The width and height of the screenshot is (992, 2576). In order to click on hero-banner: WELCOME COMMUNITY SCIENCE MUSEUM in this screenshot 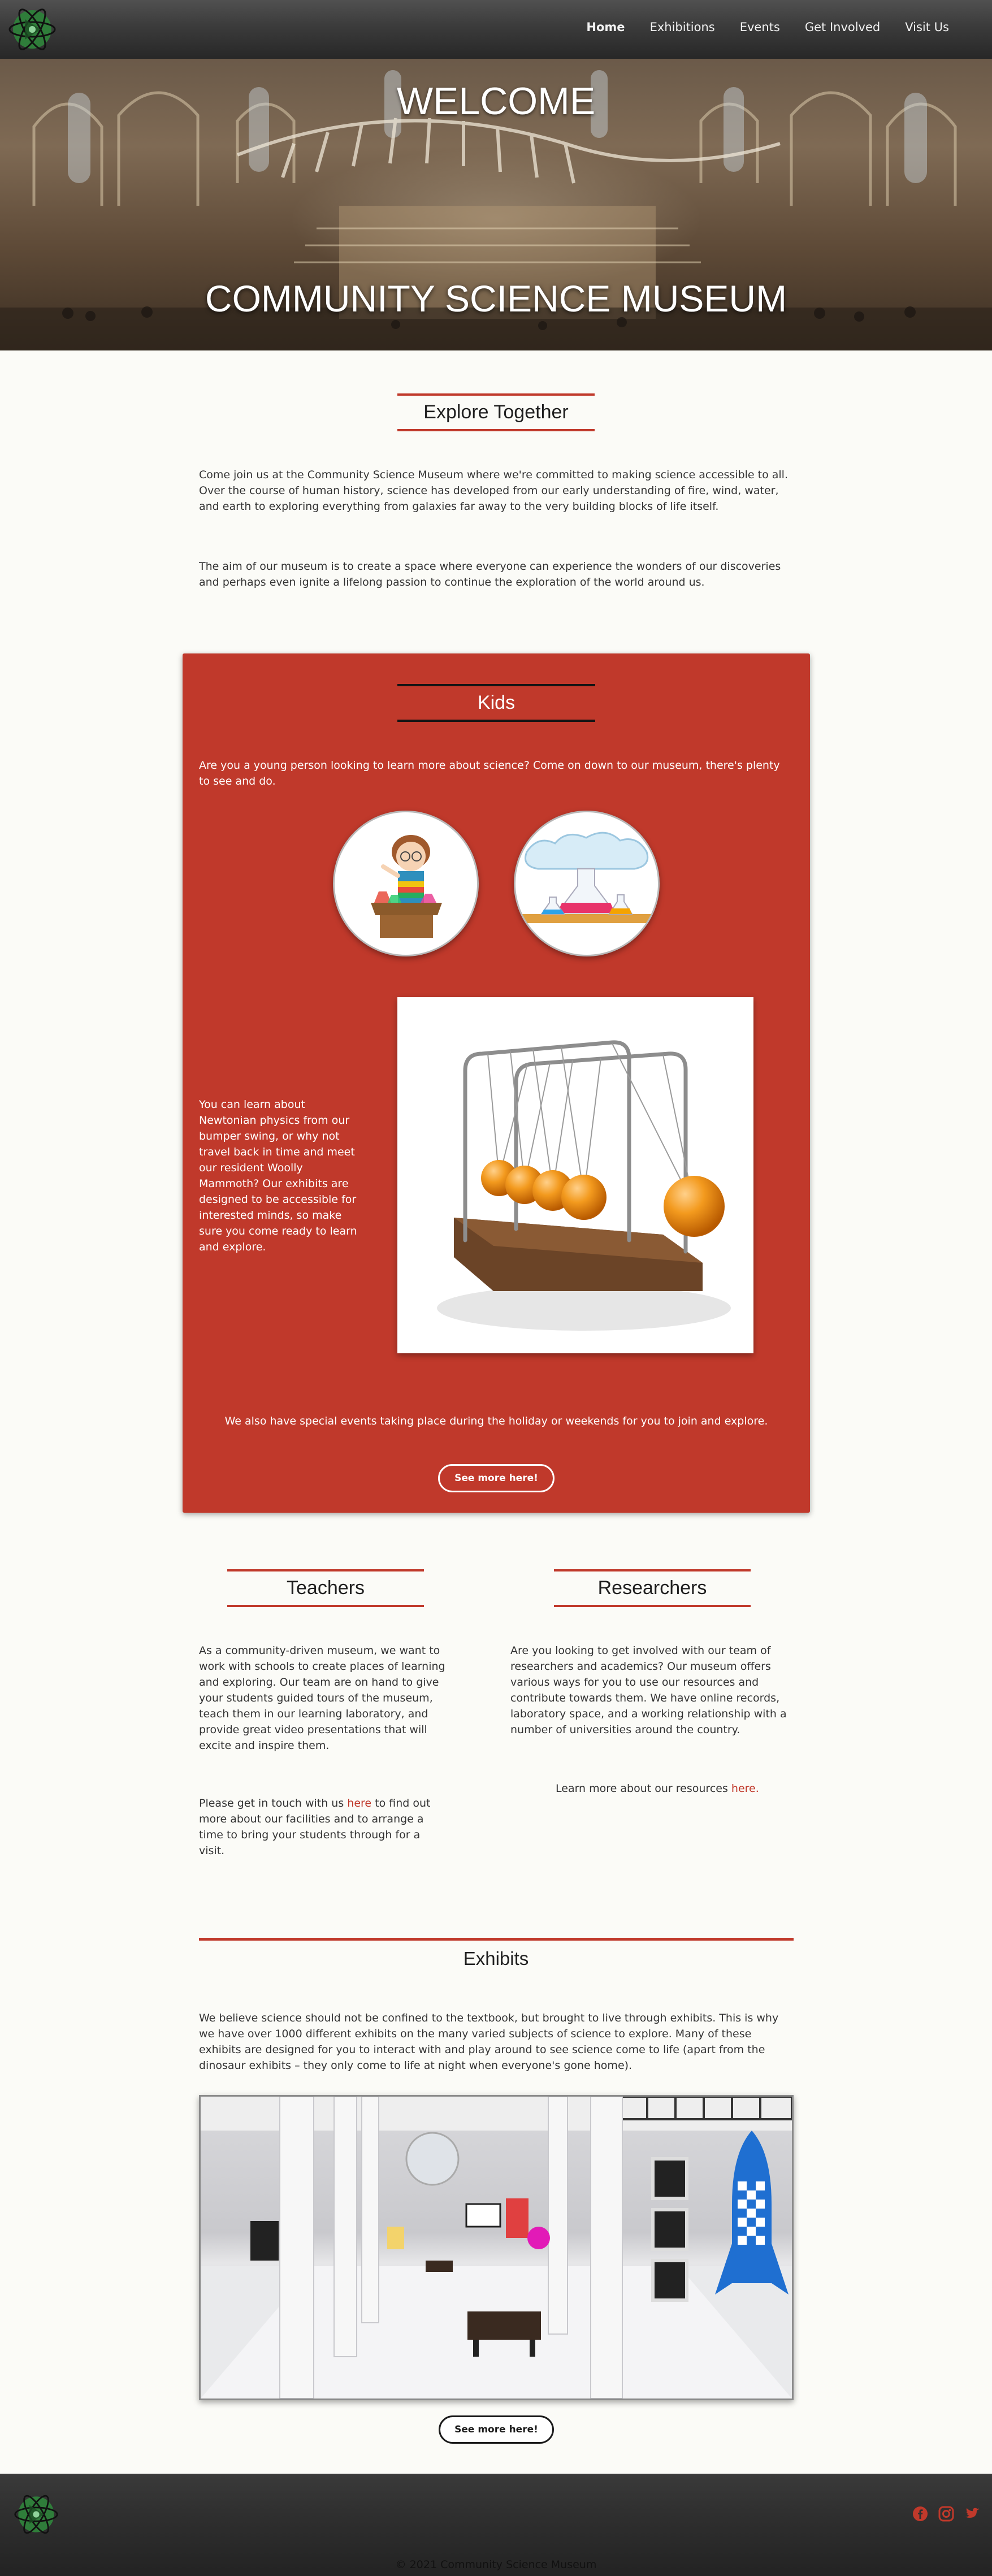, I will do `click(496, 204)`.